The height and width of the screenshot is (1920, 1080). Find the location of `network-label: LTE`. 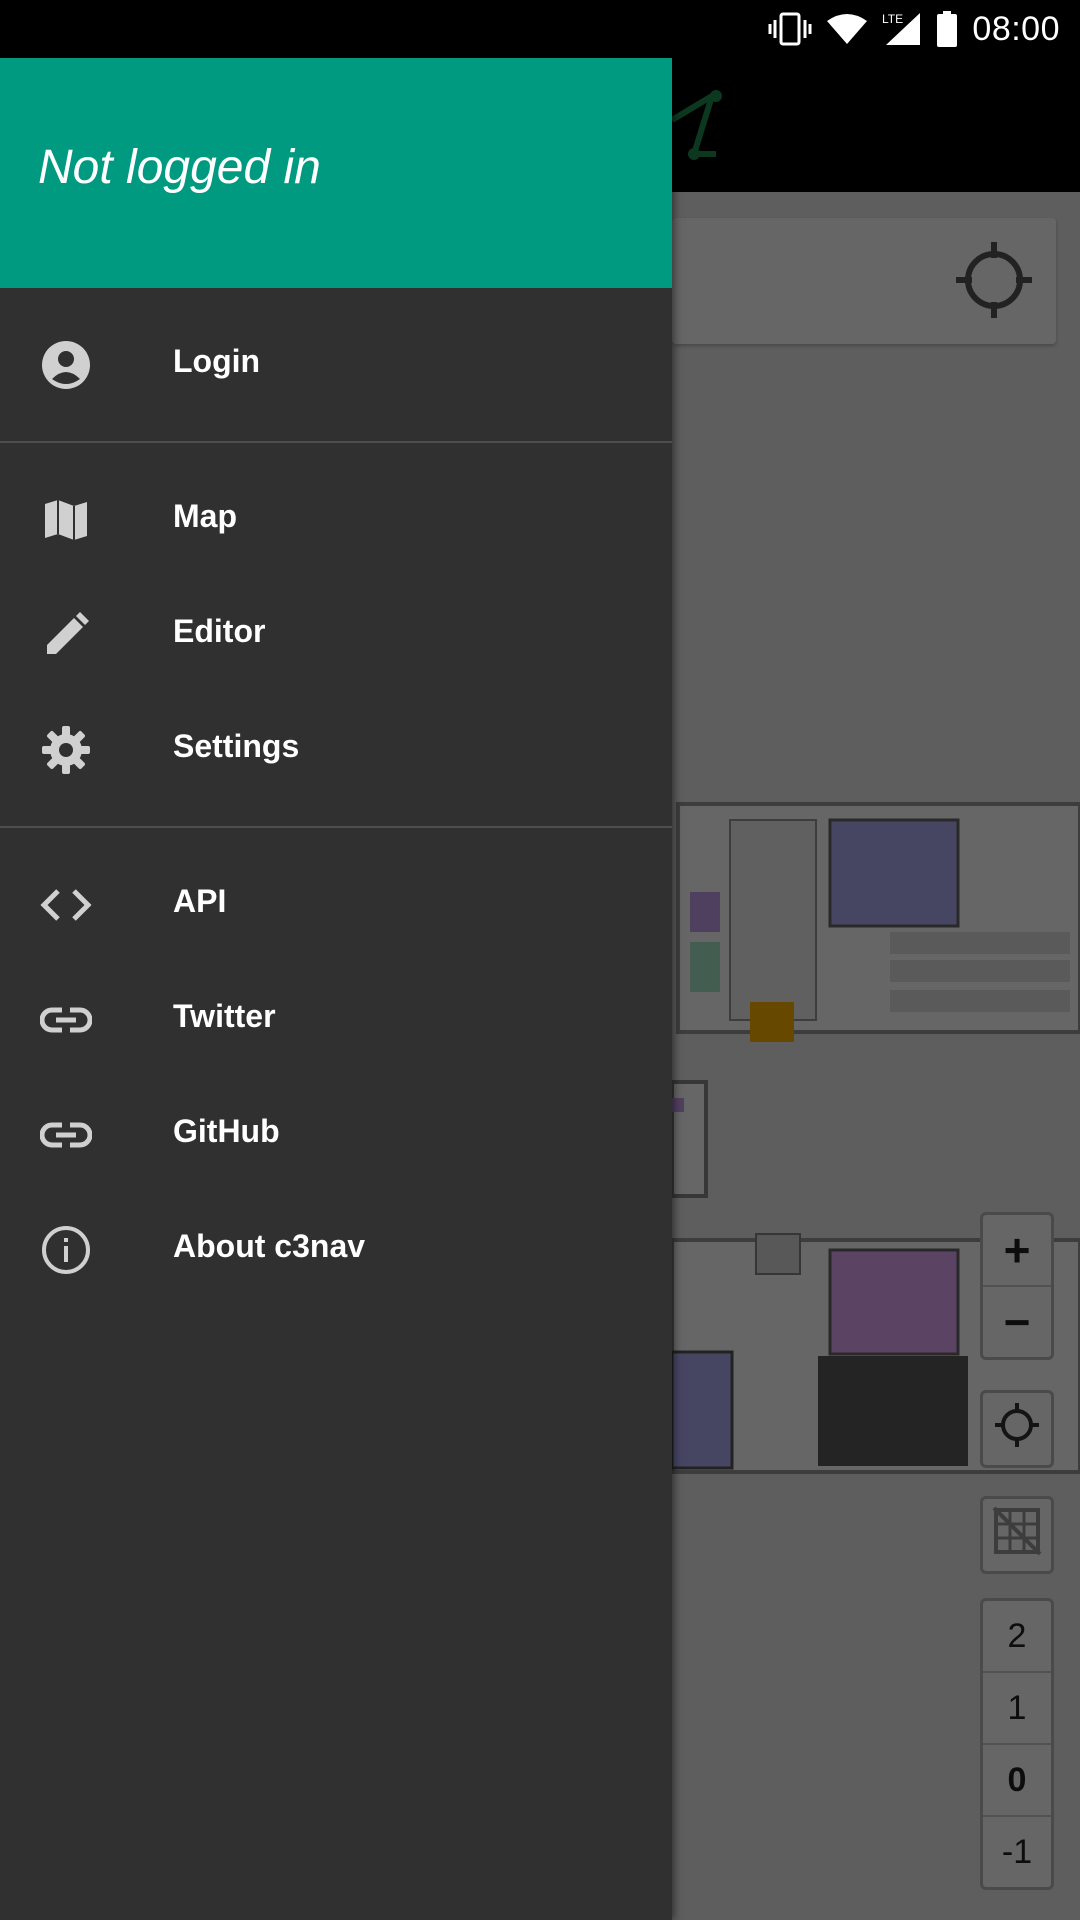

network-label: LTE is located at coordinates (892, 19).